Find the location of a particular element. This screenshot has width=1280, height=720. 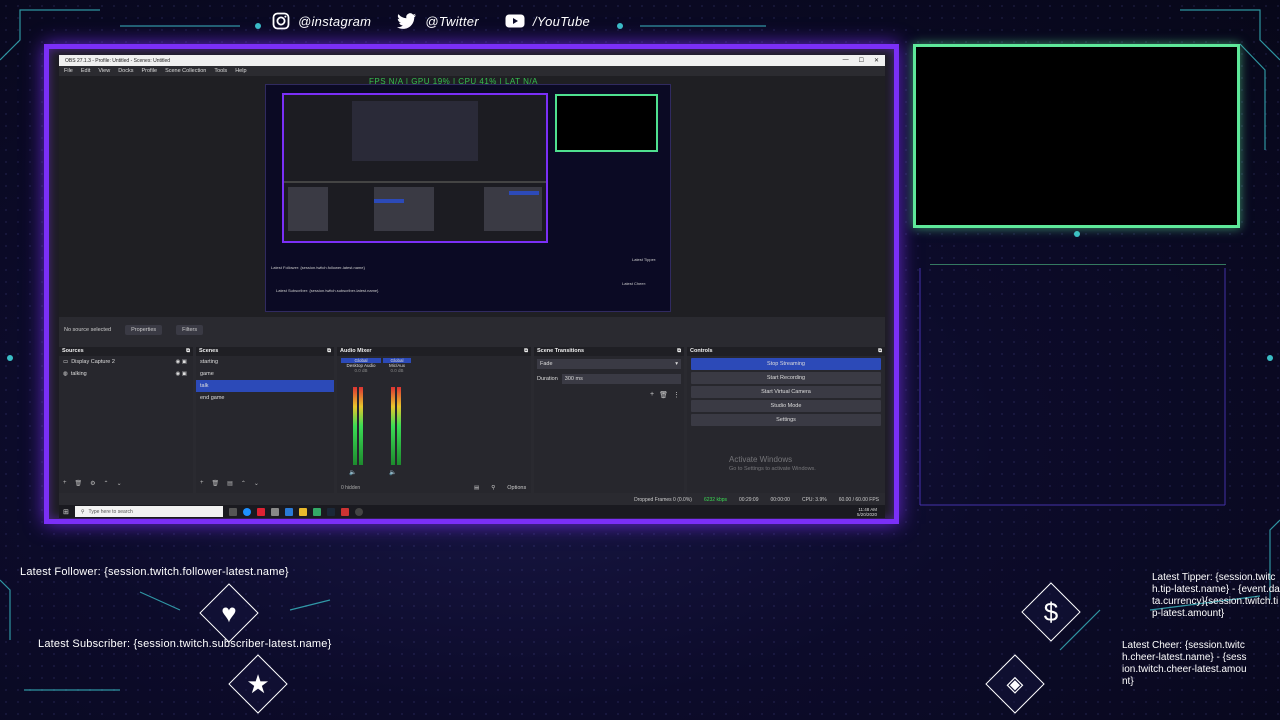

social-instagram: @instagram is located at coordinates (321, 21).